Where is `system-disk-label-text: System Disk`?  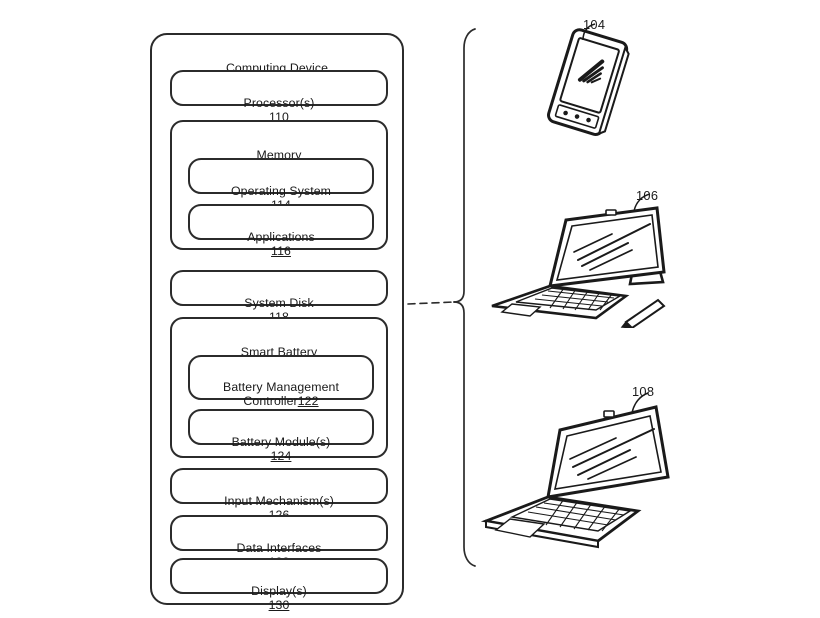
system-disk-label-text: System Disk is located at coordinates (279, 302).